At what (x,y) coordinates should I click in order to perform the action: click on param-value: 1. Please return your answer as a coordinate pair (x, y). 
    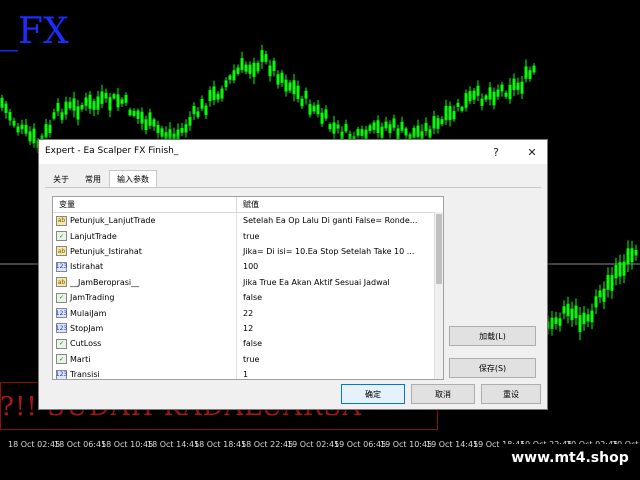
    Looking at the image, I should click on (335, 373).